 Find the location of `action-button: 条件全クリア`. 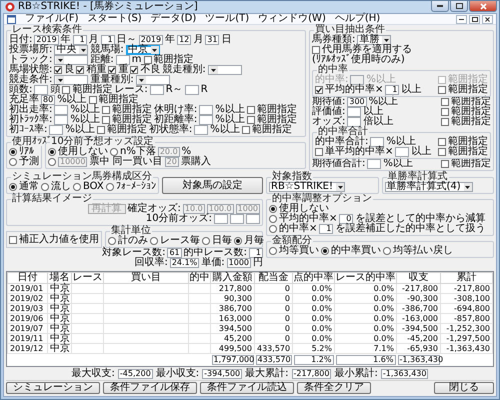

action-button: 条件全クリア is located at coordinates (334, 388).